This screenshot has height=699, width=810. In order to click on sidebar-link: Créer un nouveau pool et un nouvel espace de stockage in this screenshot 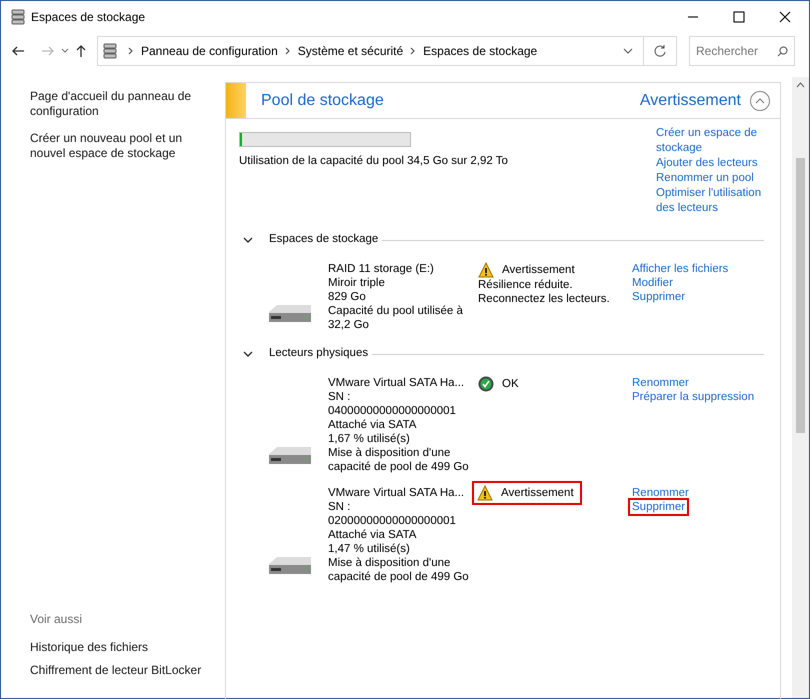, I will do `click(122, 146)`.